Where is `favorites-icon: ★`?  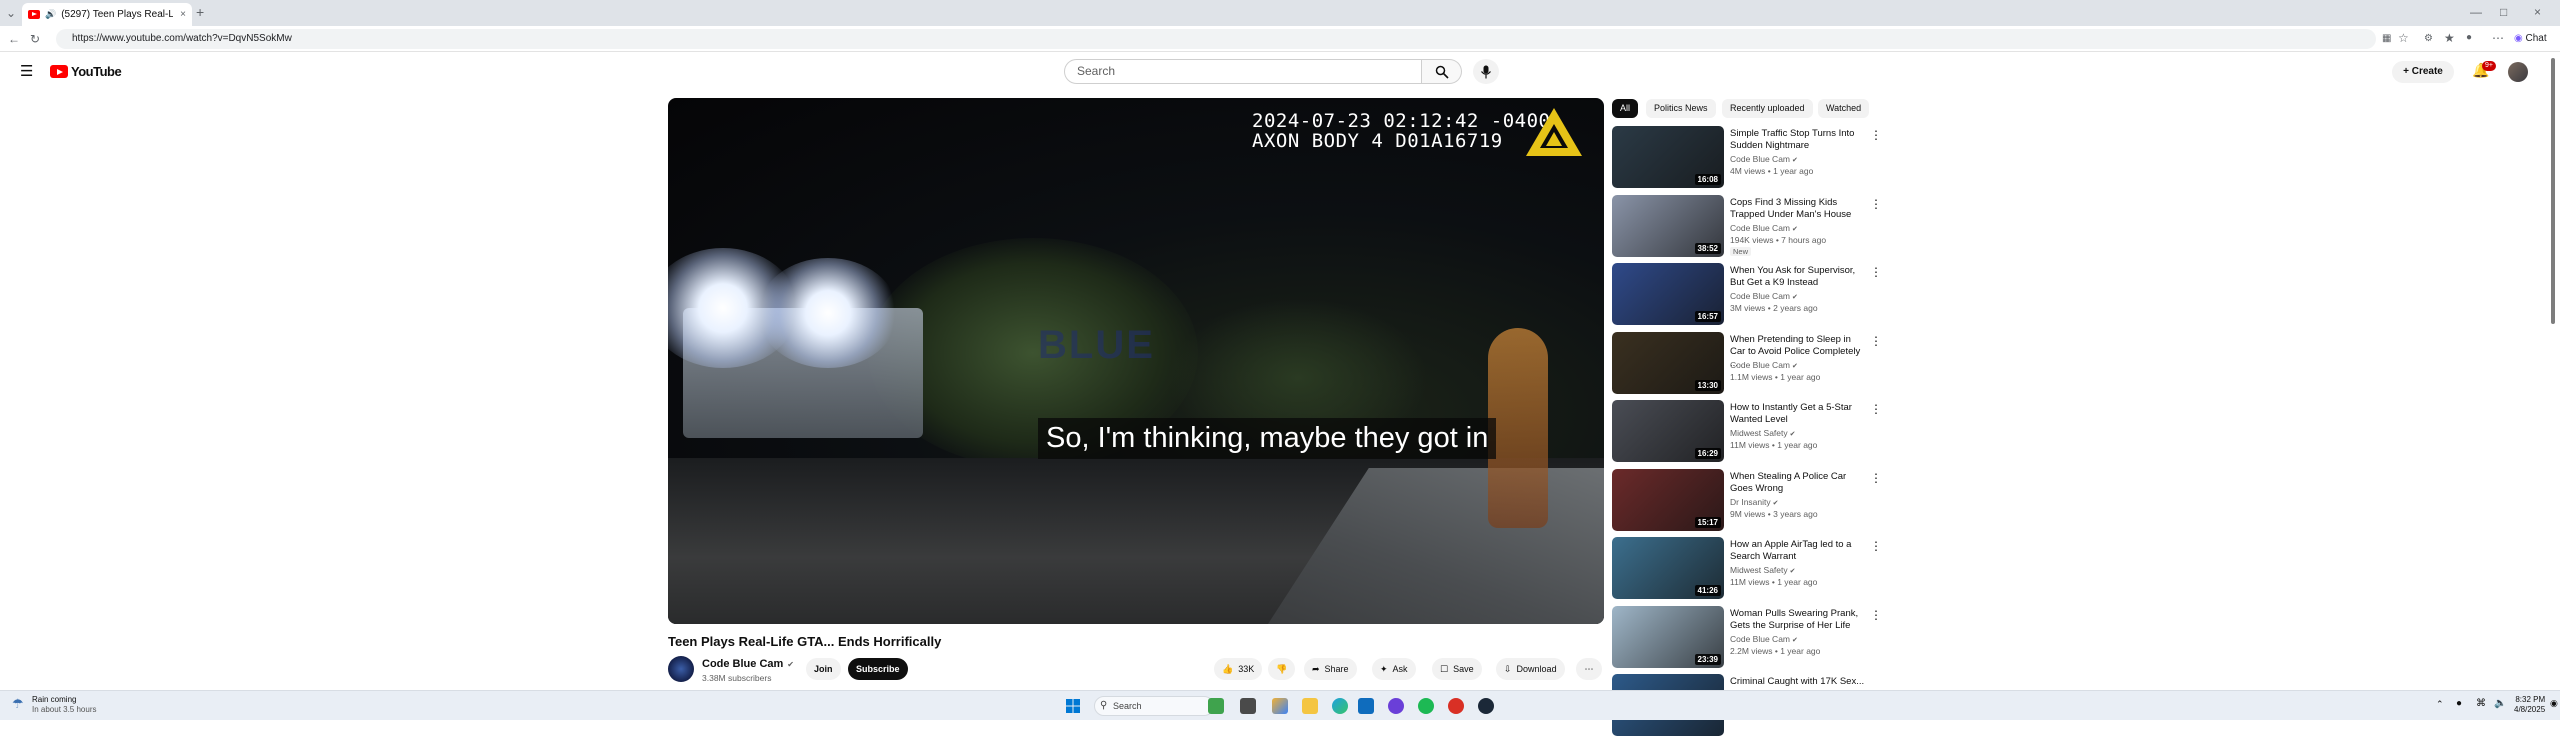 favorites-icon: ★ is located at coordinates (2449, 38).